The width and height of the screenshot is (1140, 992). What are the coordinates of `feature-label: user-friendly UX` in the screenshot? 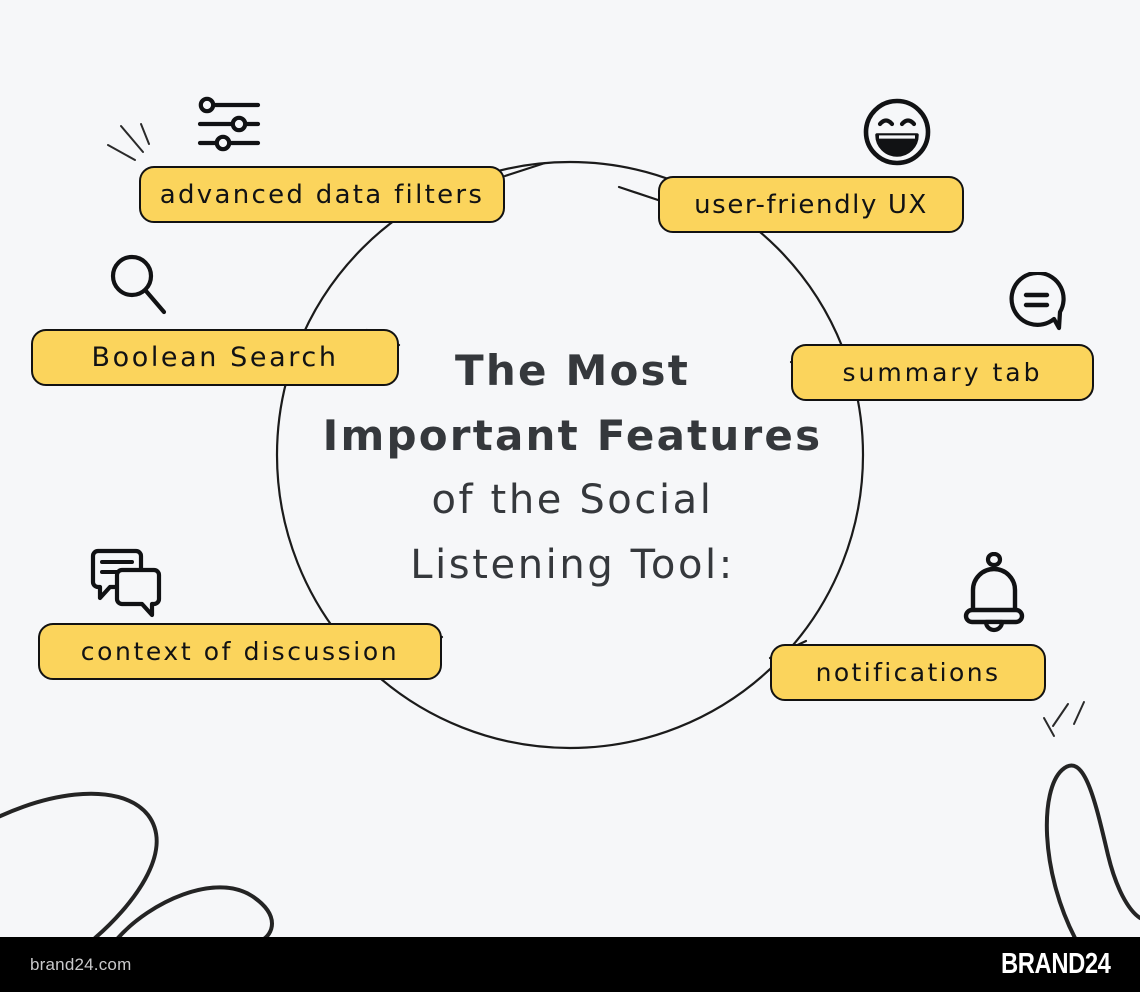 It's located at (811, 204).